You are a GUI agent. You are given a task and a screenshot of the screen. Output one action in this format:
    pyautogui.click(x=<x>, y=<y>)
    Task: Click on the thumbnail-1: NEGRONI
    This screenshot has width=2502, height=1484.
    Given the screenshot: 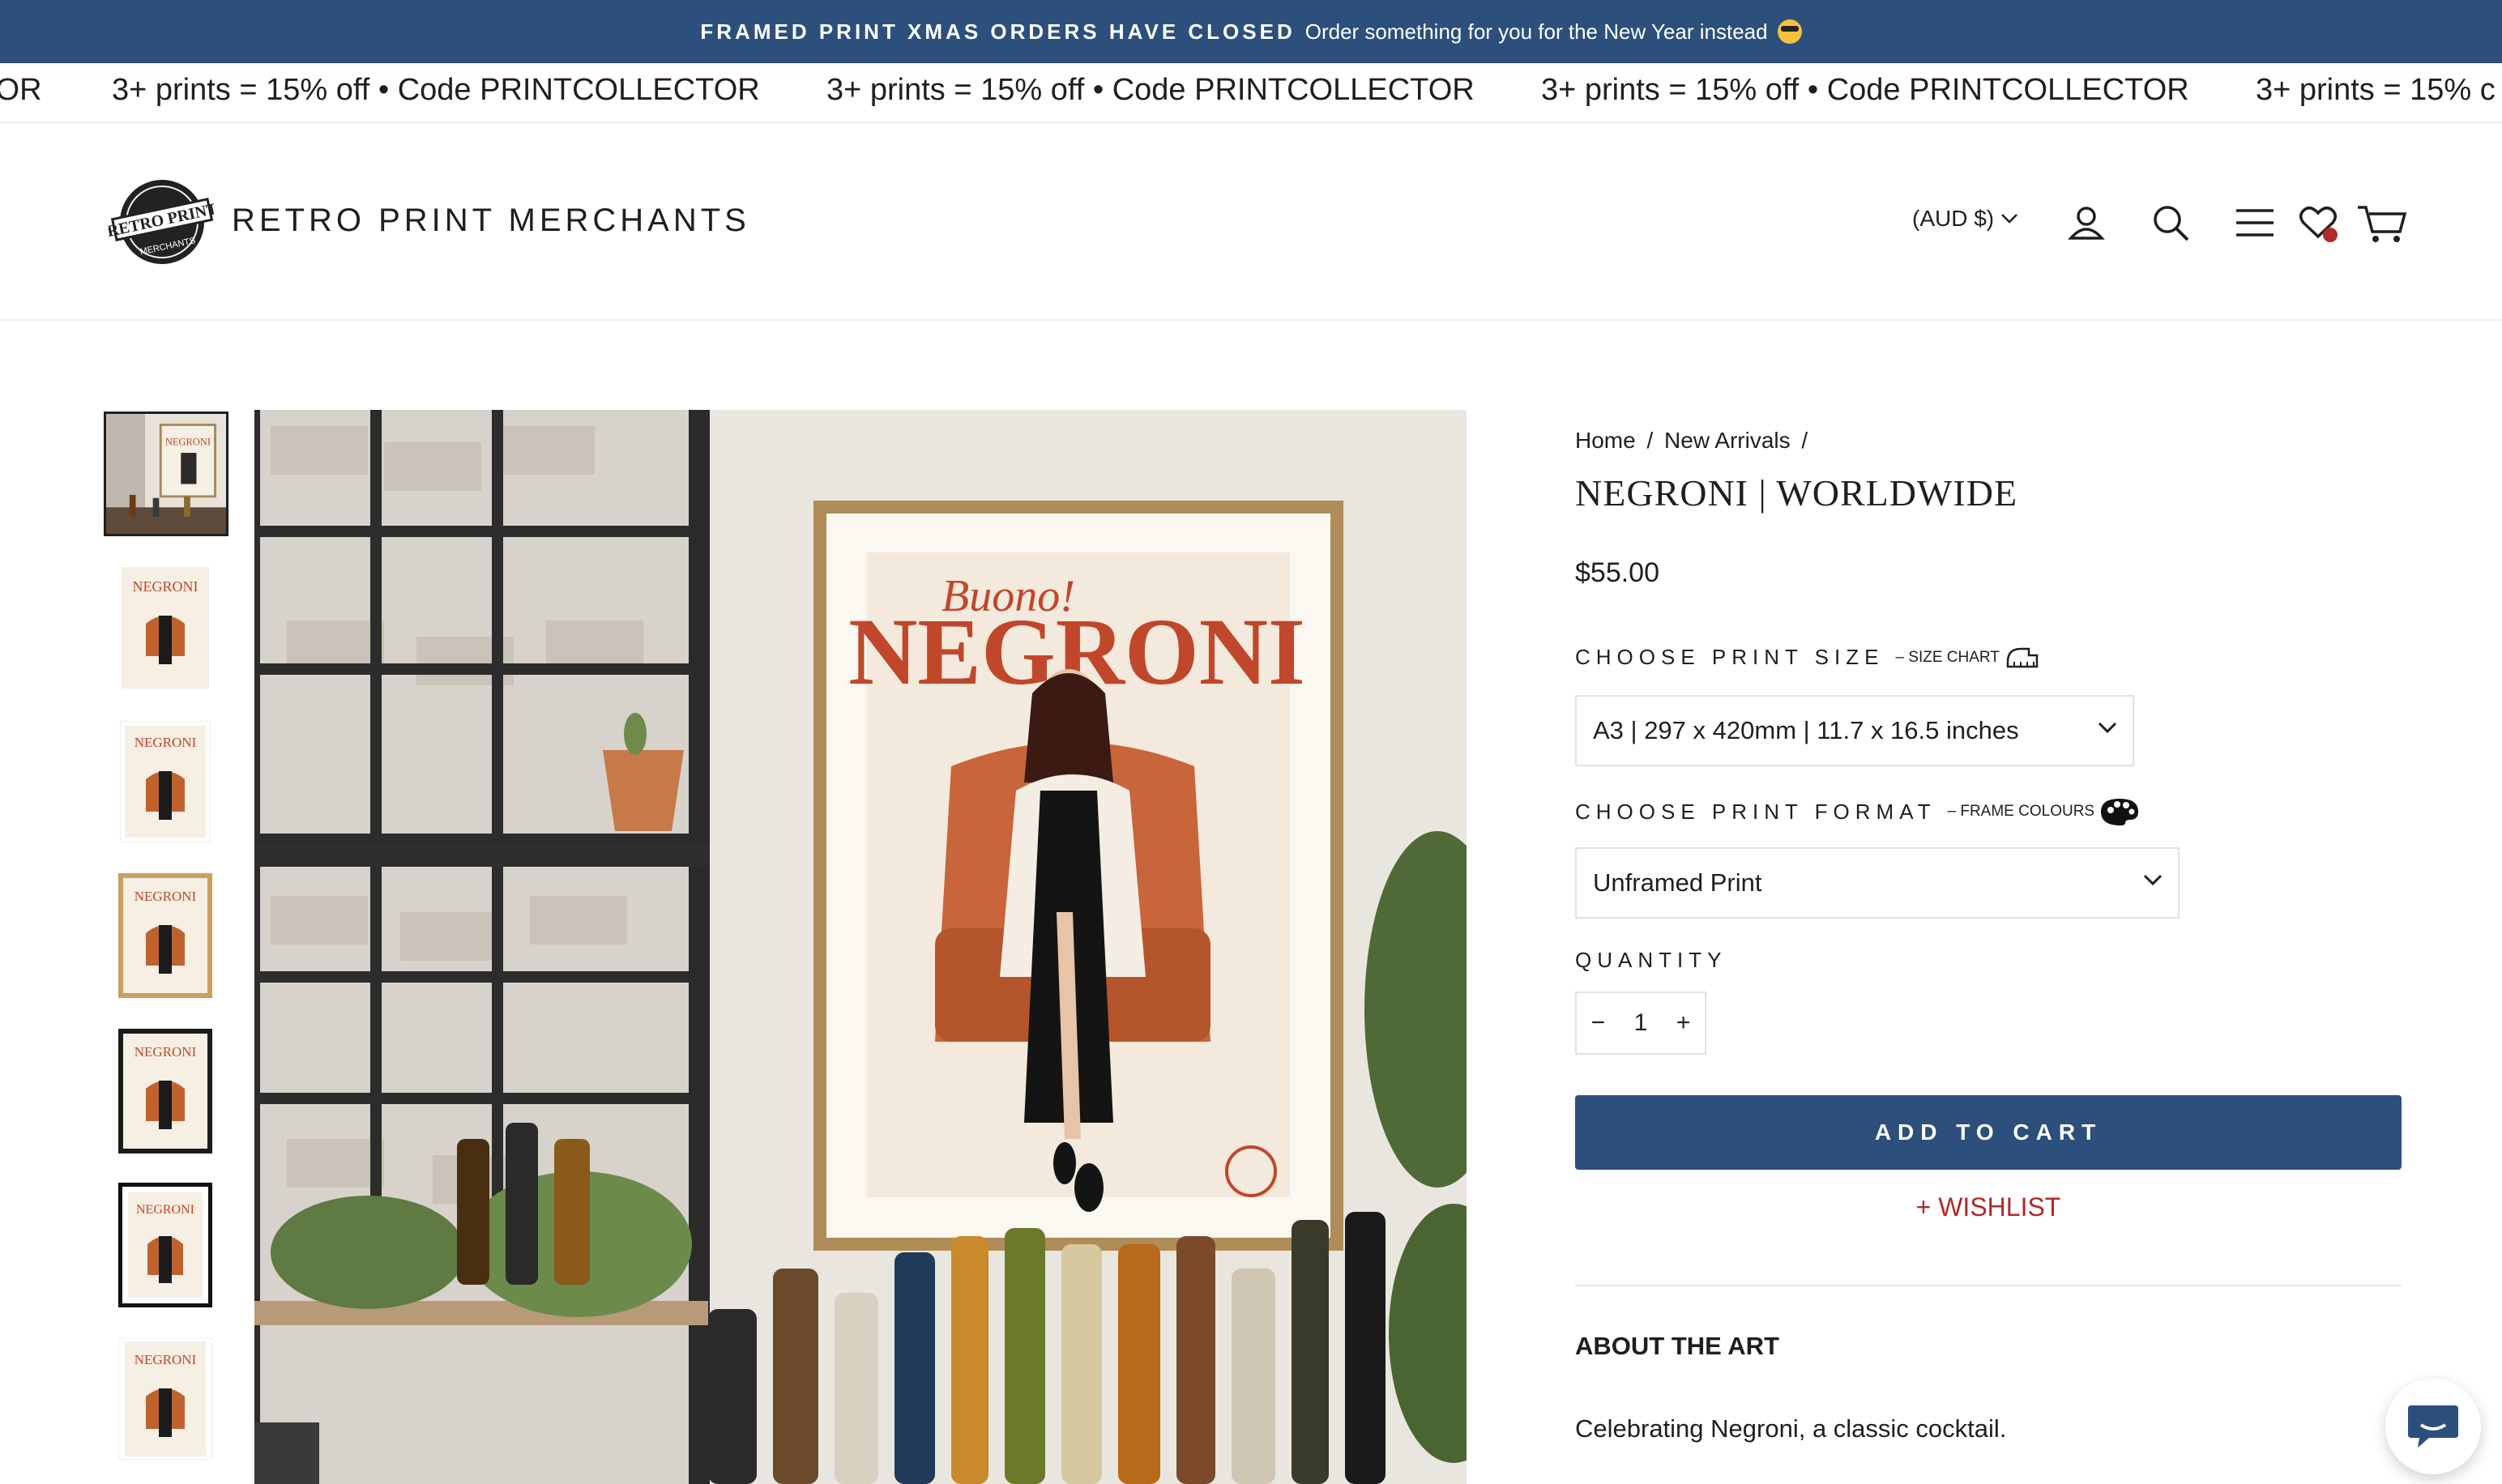 What is the action you would take?
    pyautogui.click(x=166, y=474)
    